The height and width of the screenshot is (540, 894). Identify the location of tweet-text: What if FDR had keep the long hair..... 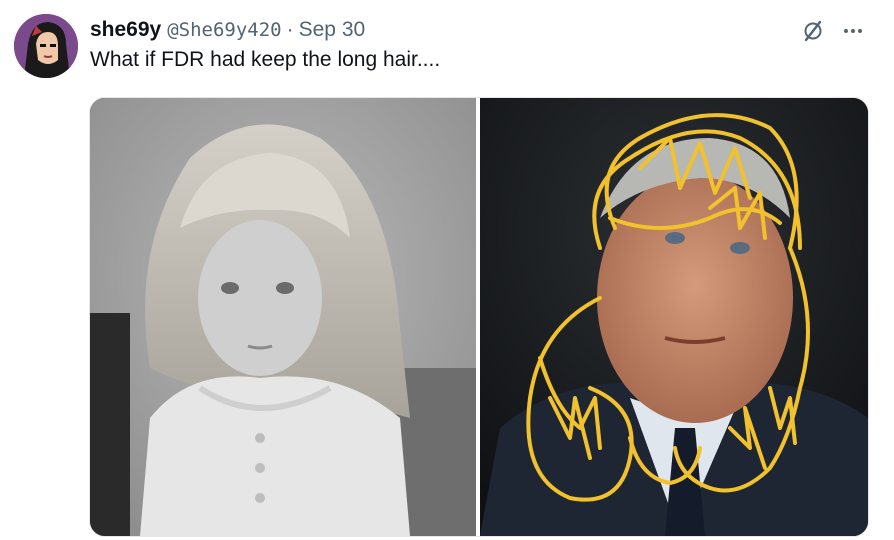
(265, 59).